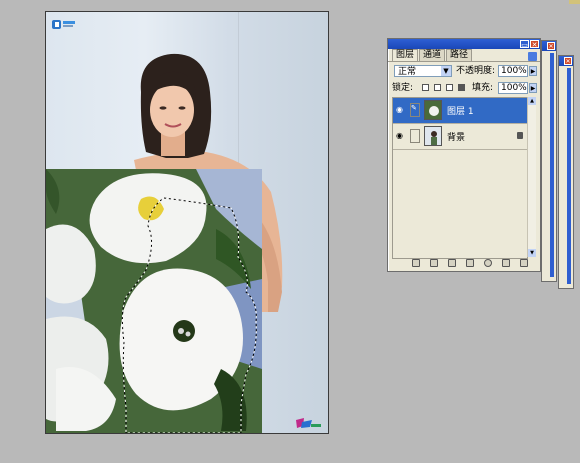 The width and height of the screenshot is (580, 463). I want to click on blend-opacity-row: 正常 ▼ 不透明度: 100% ▶, so click(465, 72).